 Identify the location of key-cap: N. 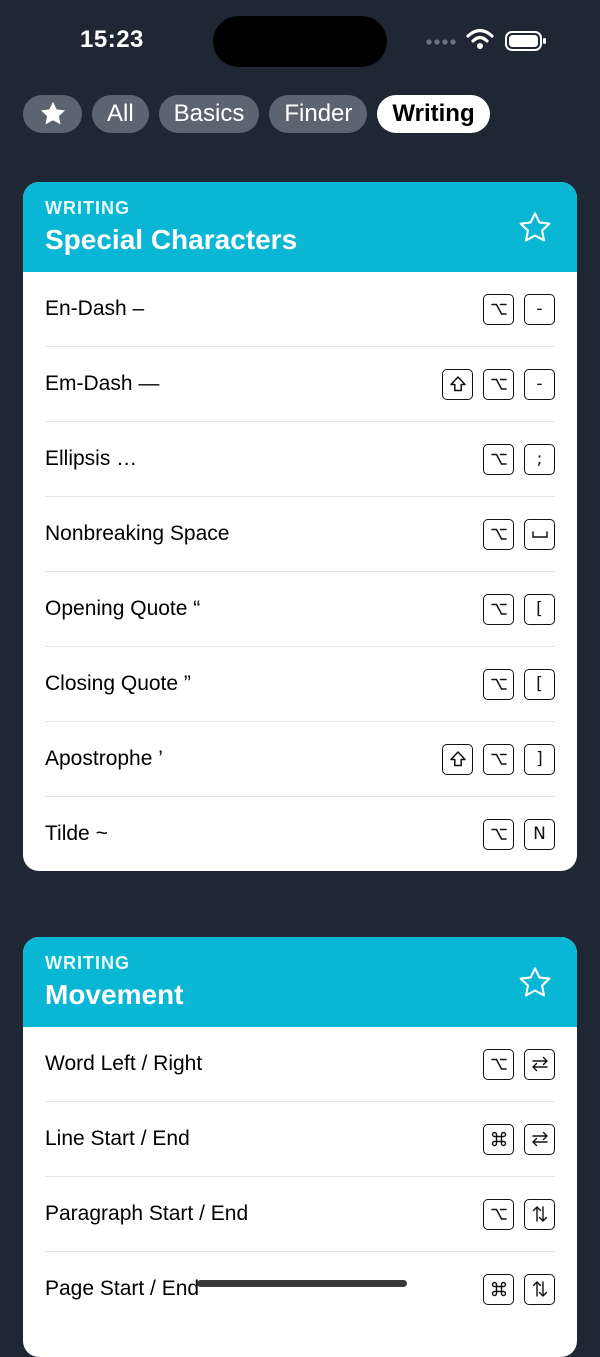
(539, 834).